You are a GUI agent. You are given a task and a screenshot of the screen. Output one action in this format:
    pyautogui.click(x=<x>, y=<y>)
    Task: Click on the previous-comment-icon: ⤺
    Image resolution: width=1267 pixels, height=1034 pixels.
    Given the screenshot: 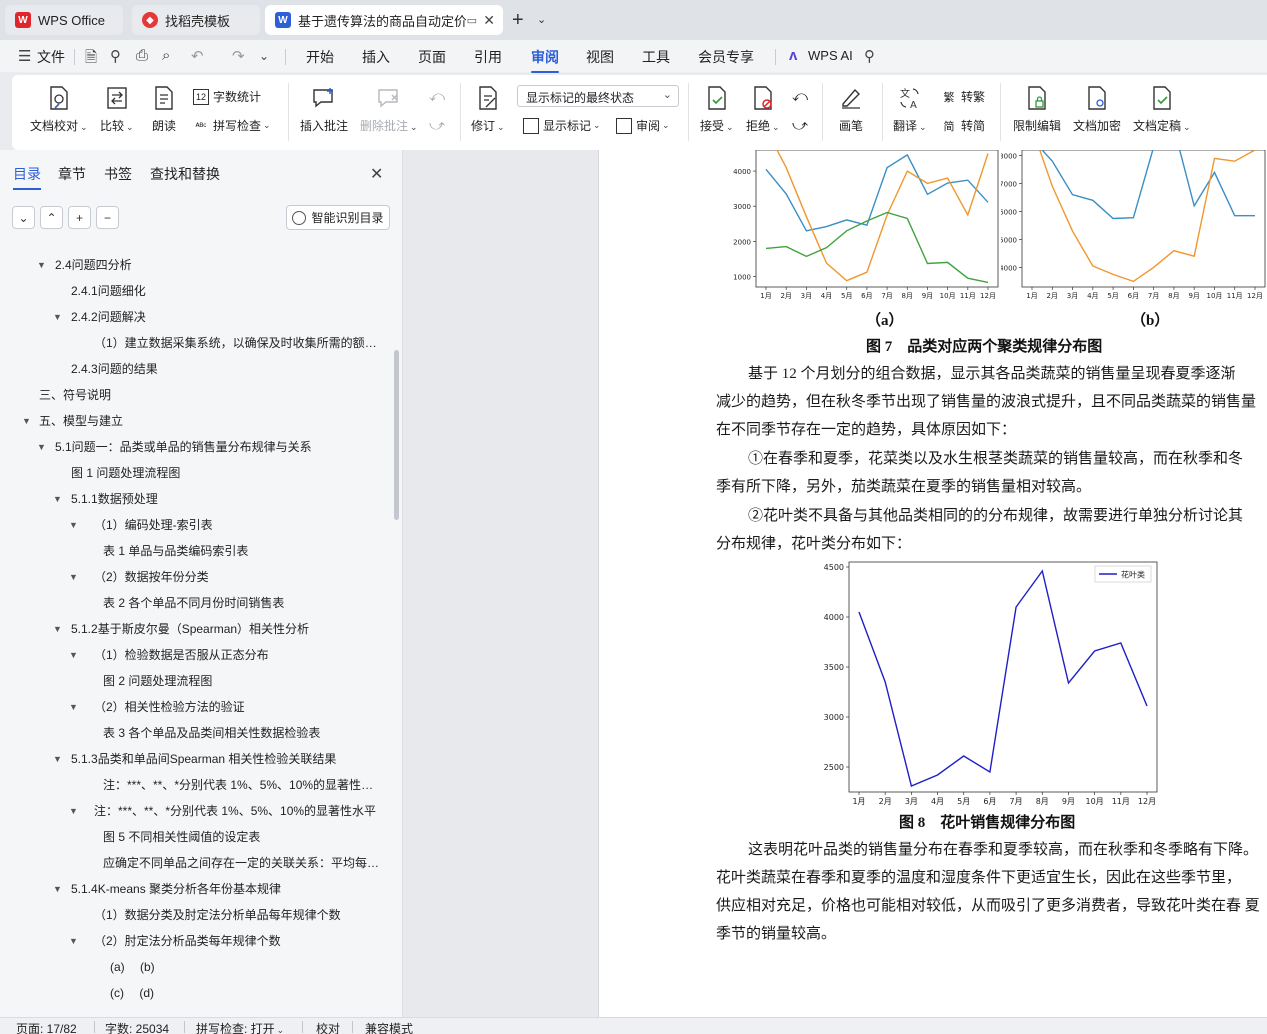 What is the action you would take?
    pyautogui.click(x=437, y=96)
    